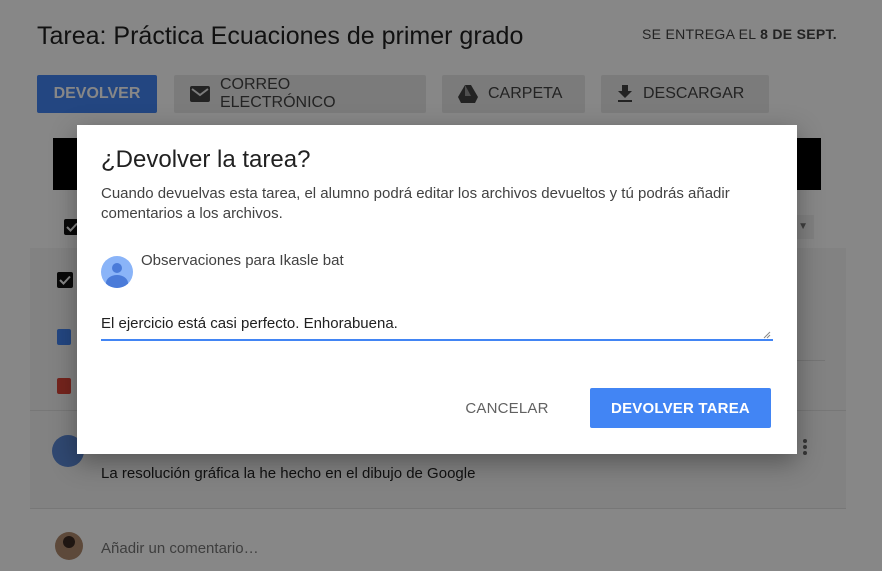  What do you see at coordinates (507, 408) in the screenshot?
I see `cancel-button: CANCELAR` at bounding box center [507, 408].